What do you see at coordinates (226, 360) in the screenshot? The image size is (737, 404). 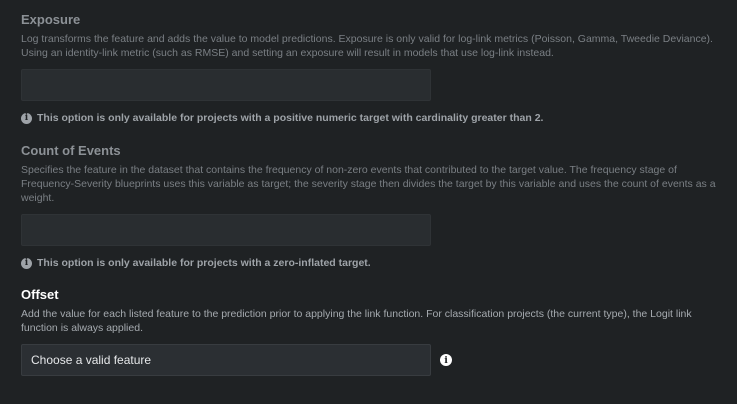 I see `offset-feature-select: Choose a valid feature` at bounding box center [226, 360].